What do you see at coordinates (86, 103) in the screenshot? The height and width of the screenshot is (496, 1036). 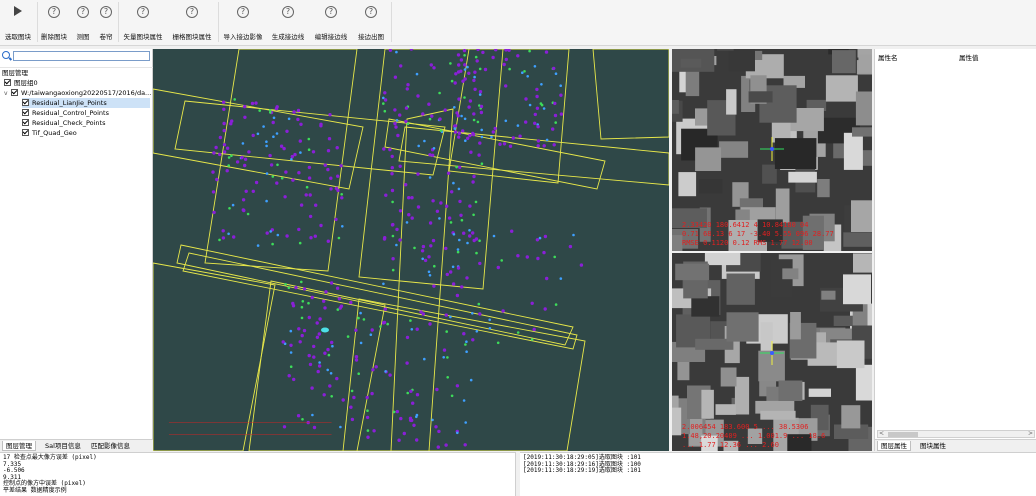 I see `layer-residual-lianjie-points: Residual_LianJie_Points` at bounding box center [86, 103].